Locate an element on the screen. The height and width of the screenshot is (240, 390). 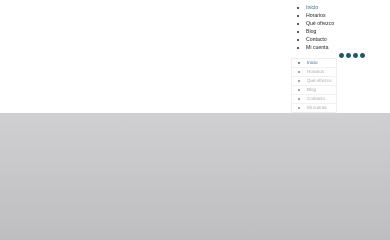
primary-nav-item-que-ofrezco: Qué ofrezco is located at coordinates (315, 24).